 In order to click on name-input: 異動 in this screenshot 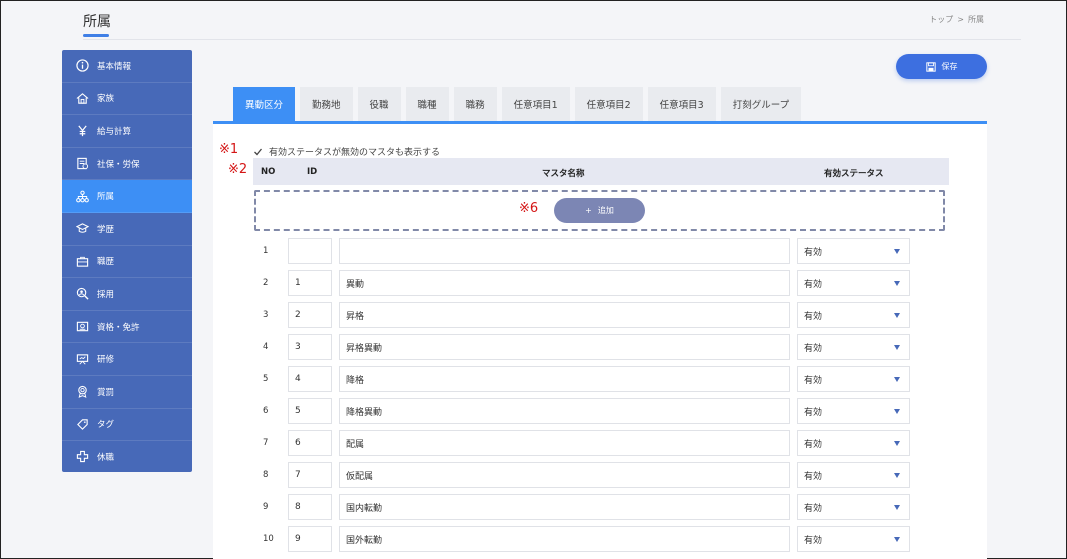, I will do `click(564, 283)`.